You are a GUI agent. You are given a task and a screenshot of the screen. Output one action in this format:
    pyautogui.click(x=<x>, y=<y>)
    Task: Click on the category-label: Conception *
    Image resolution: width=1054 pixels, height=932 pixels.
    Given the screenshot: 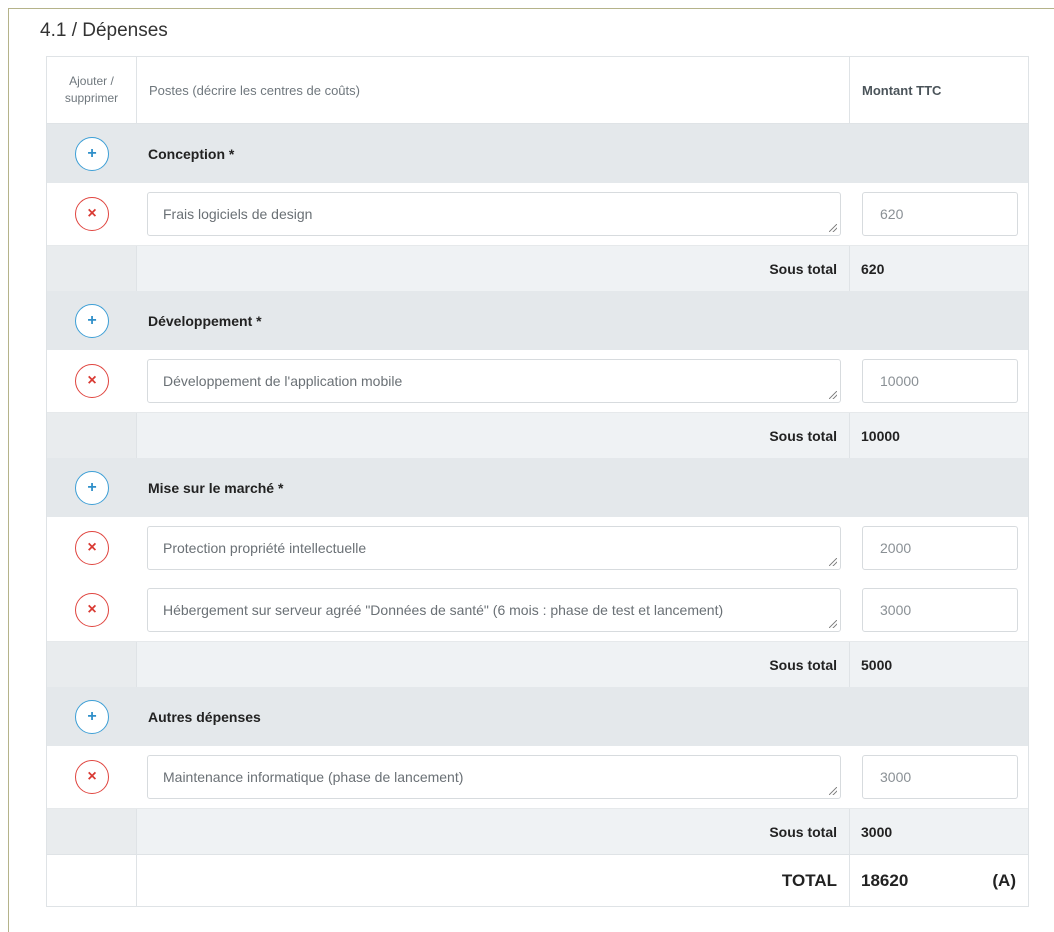 What is the action you would take?
    pyautogui.click(x=191, y=153)
    